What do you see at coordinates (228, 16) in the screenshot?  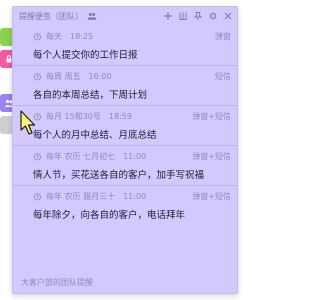 I see `close-icon` at bounding box center [228, 16].